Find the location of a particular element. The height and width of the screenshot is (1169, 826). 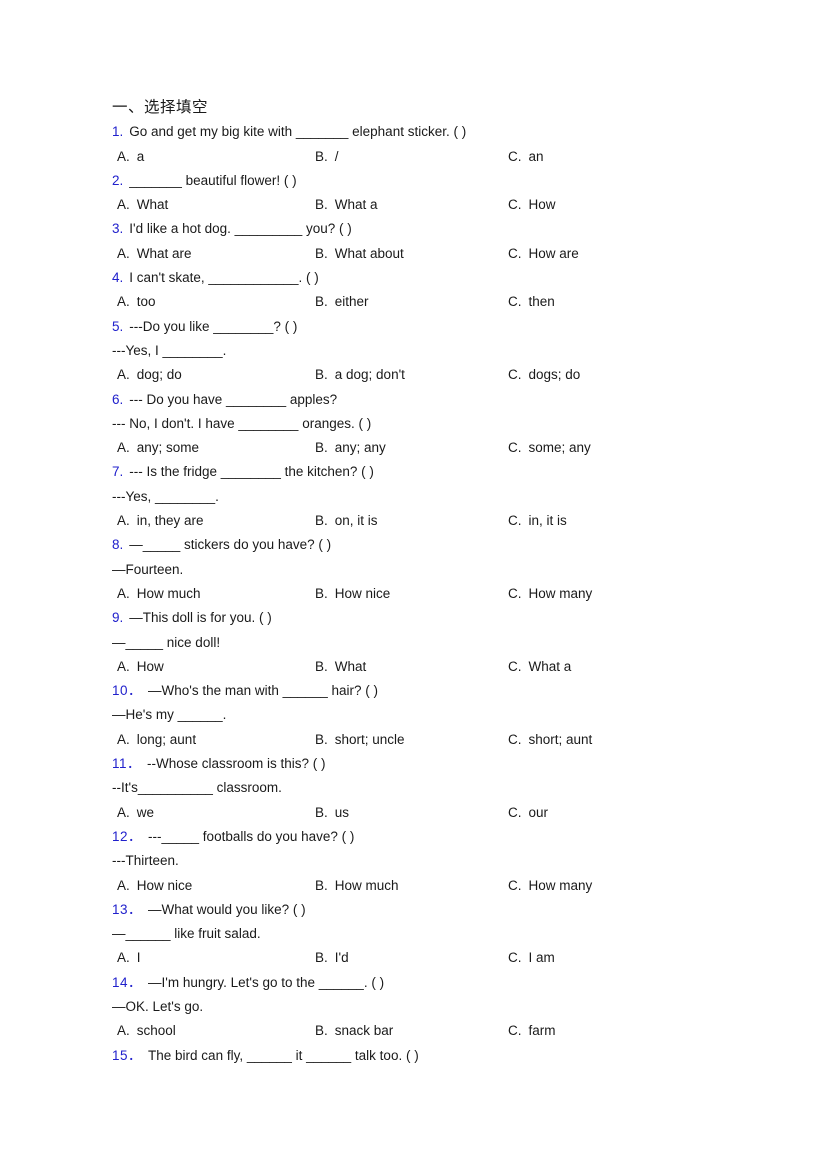

option-a: A. How nice is located at coordinates (154, 886).